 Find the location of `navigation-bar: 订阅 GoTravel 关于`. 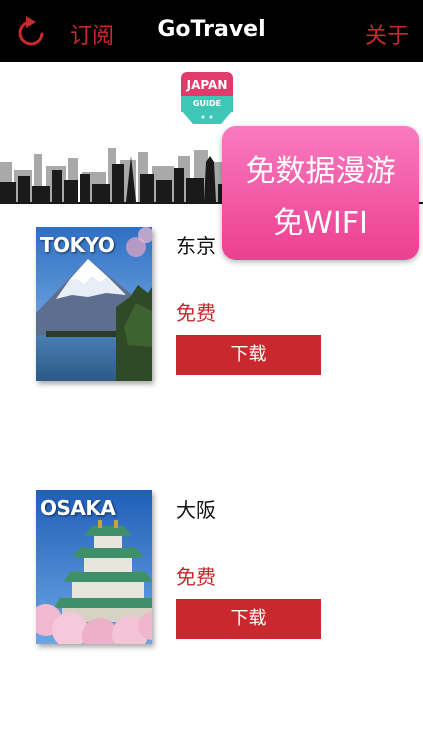

navigation-bar: 订阅 GoTravel 关于 is located at coordinates (211, 31).